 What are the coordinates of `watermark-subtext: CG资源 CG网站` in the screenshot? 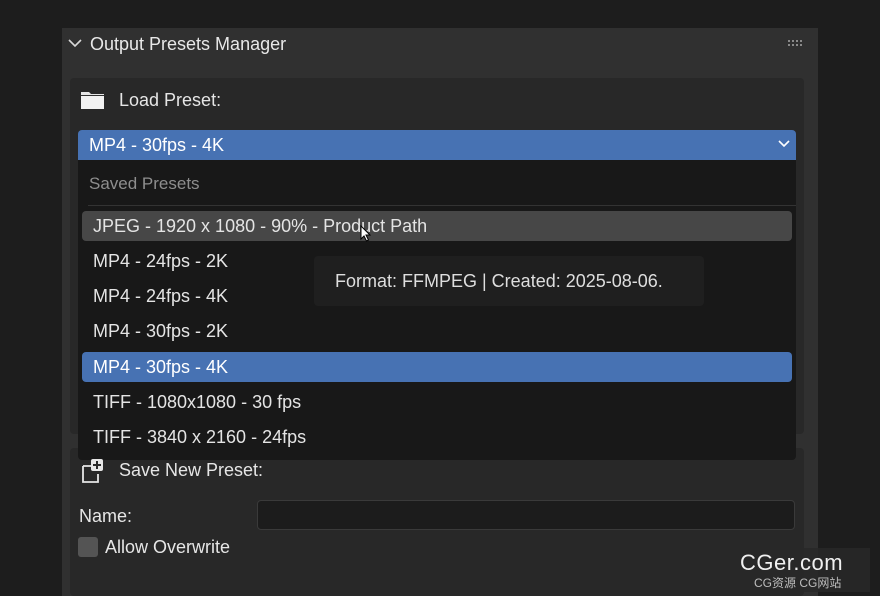 It's located at (798, 583).